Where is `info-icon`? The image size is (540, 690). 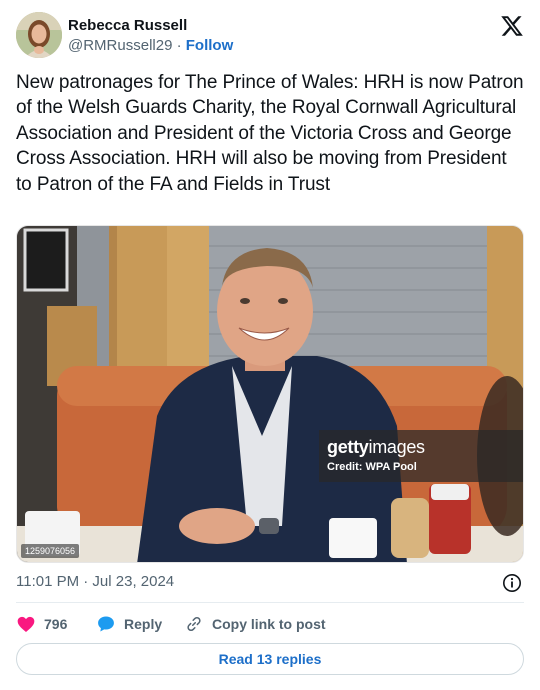 info-icon is located at coordinates (512, 583).